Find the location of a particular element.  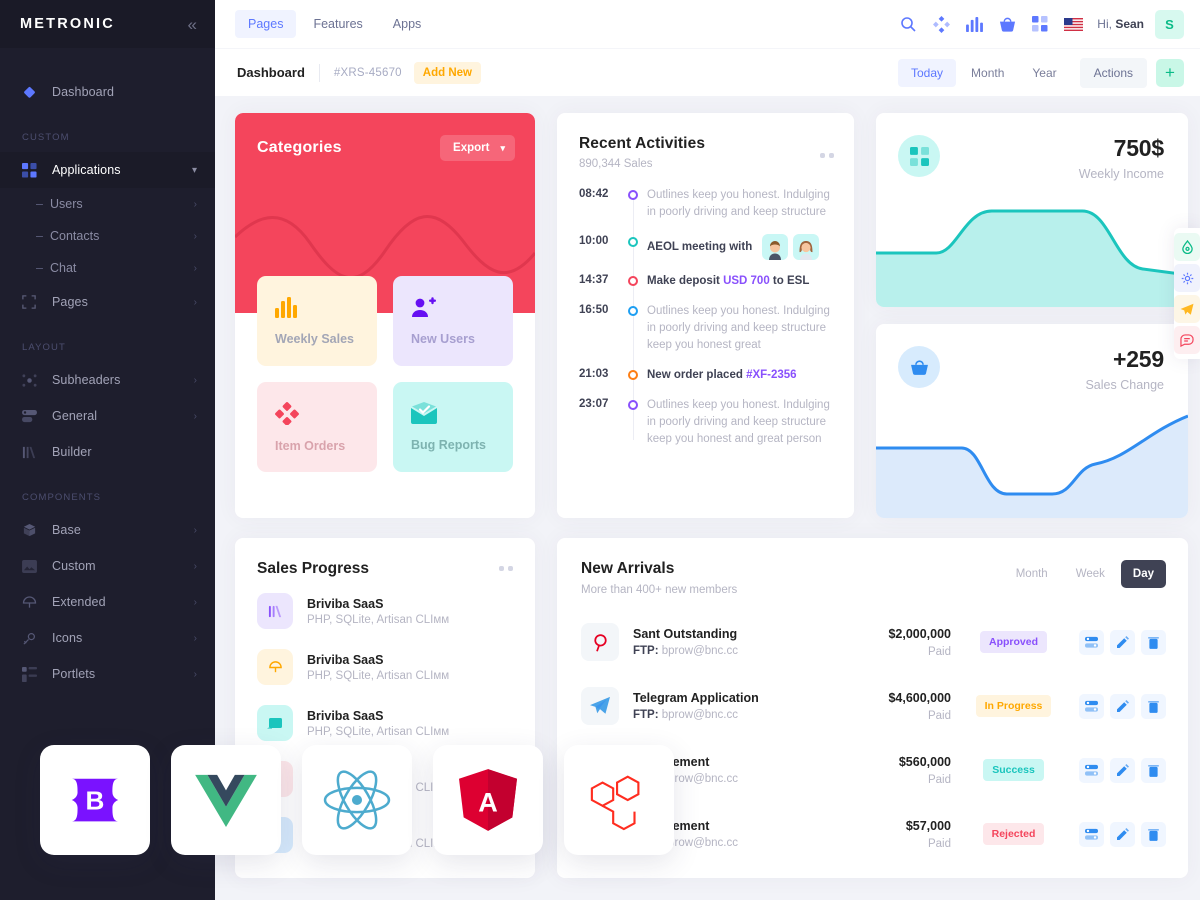

sidebar-item-general: General › is located at coordinates (107, 416).